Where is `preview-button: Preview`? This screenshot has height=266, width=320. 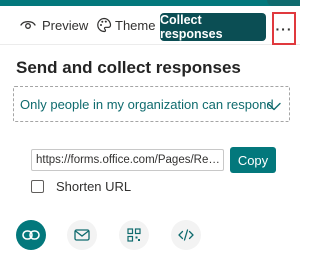
preview-button: Preview is located at coordinates (54, 25).